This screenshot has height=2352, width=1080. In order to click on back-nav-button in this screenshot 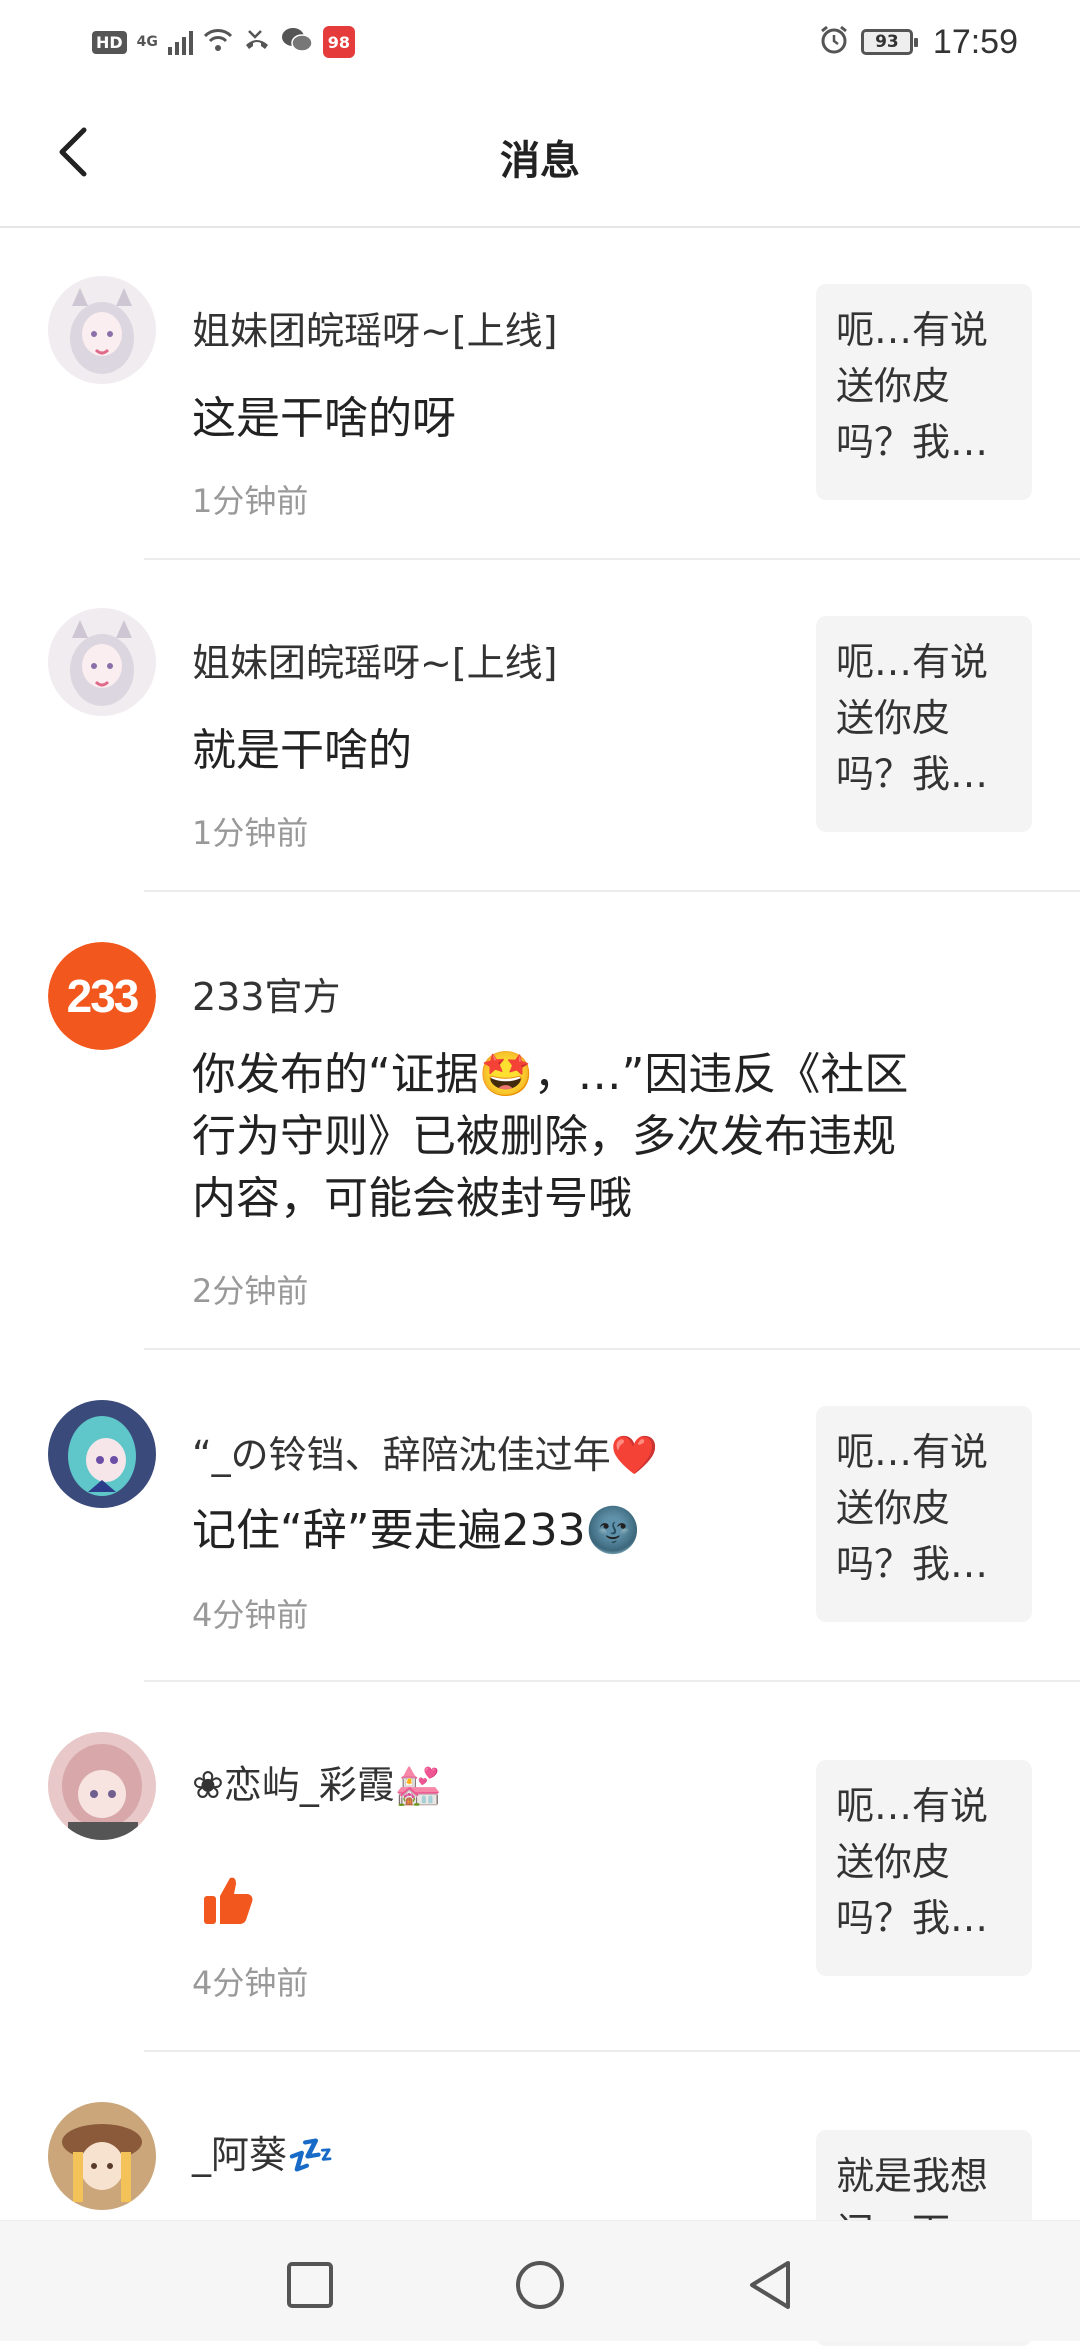, I will do `click(770, 2285)`.